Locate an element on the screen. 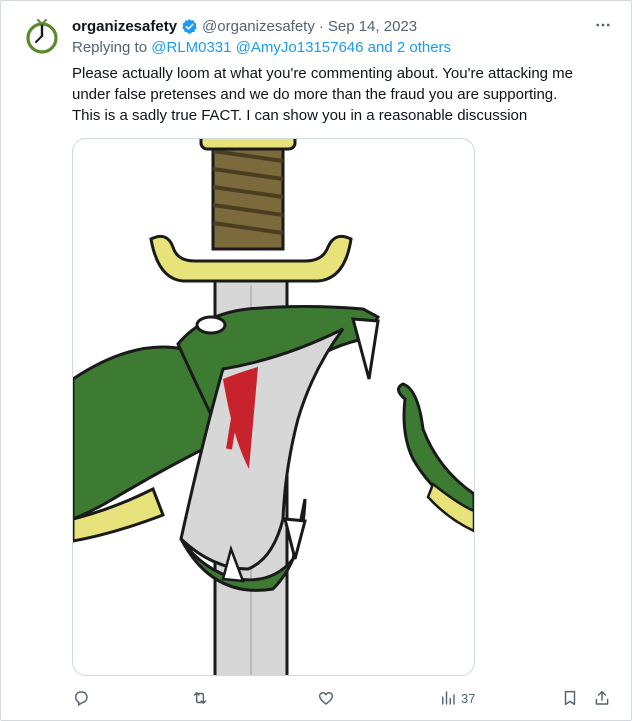 The width and height of the screenshot is (632, 721). more-icon is located at coordinates (603, 25).